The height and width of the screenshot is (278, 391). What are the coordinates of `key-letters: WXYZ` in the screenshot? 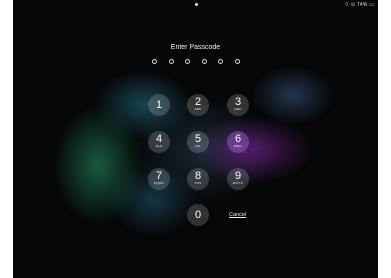 It's located at (238, 183).